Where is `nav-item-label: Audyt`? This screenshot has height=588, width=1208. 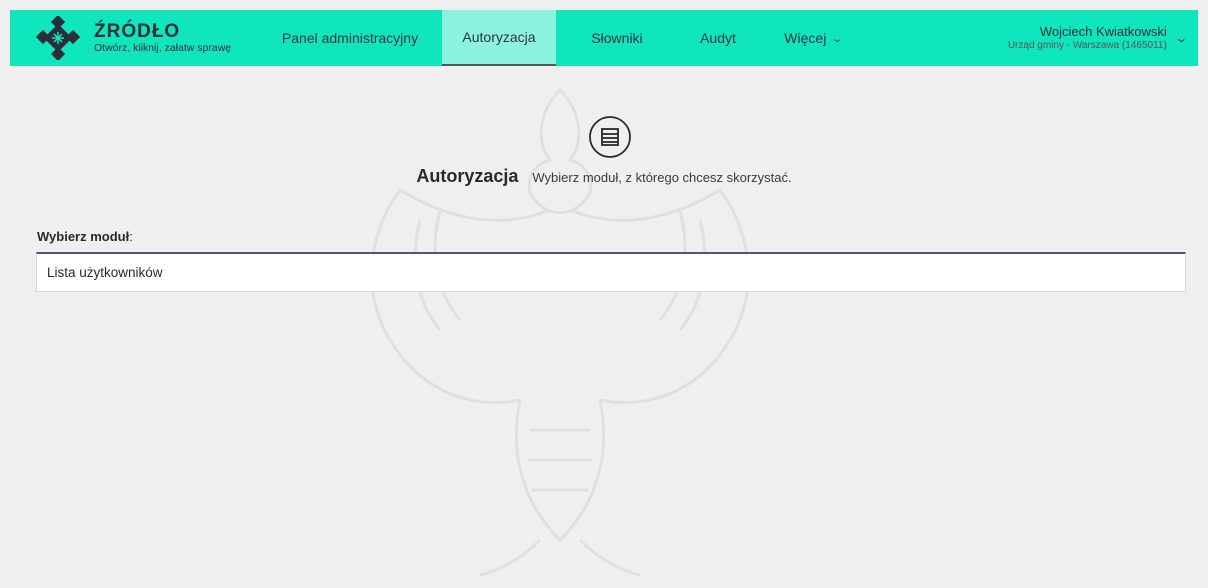
nav-item-label: Audyt is located at coordinates (718, 38).